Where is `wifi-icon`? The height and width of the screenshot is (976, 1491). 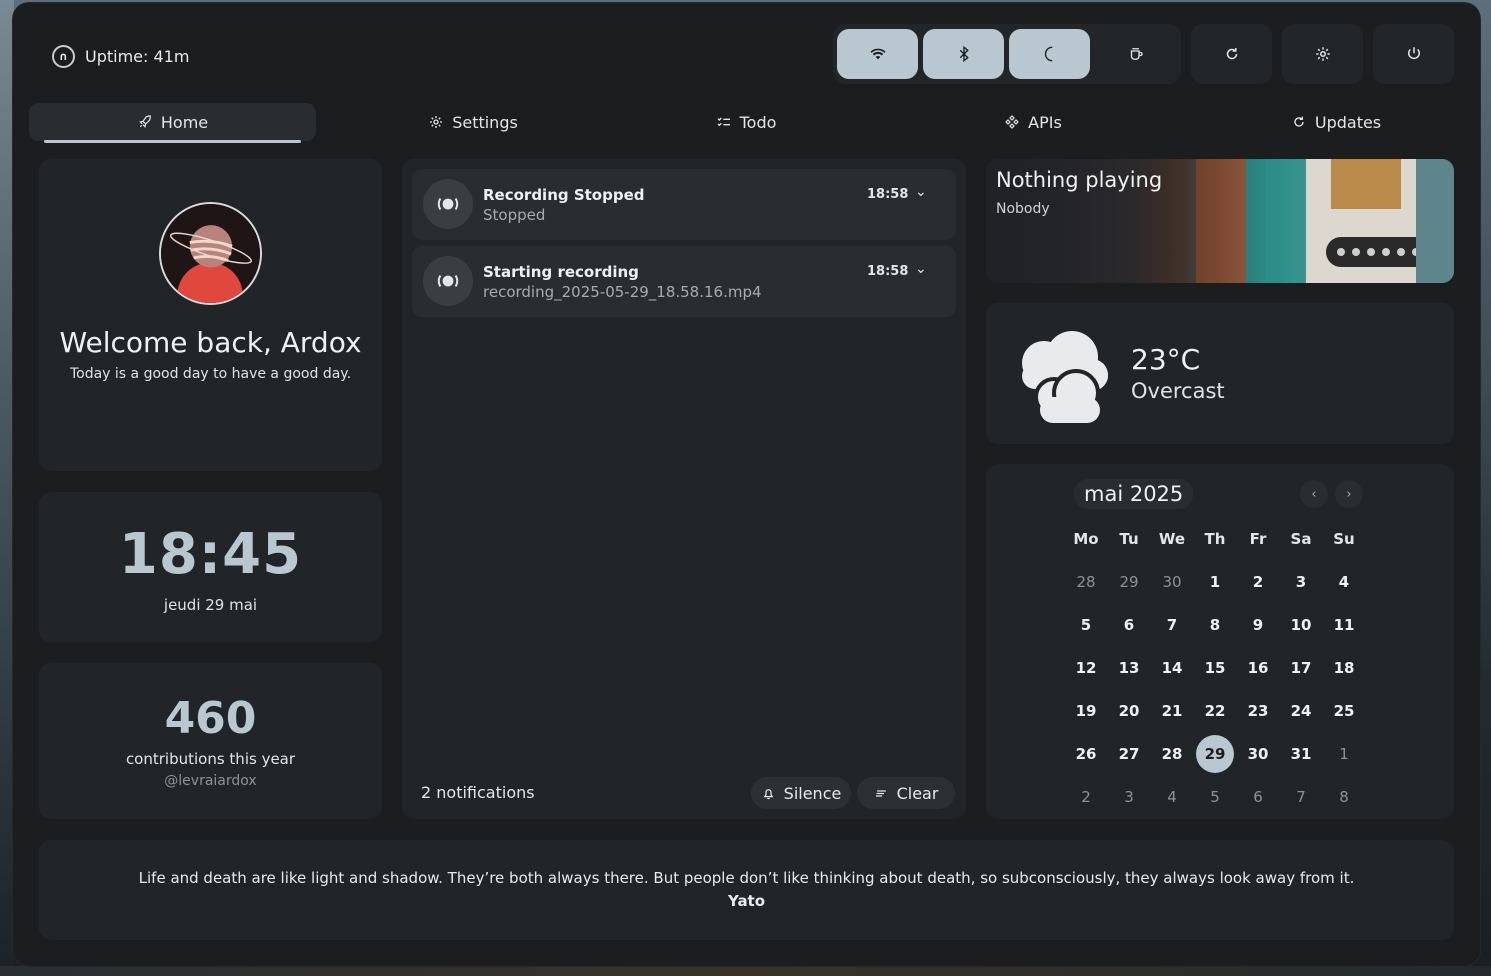
wifi-icon is located at coordinates (877, 54).